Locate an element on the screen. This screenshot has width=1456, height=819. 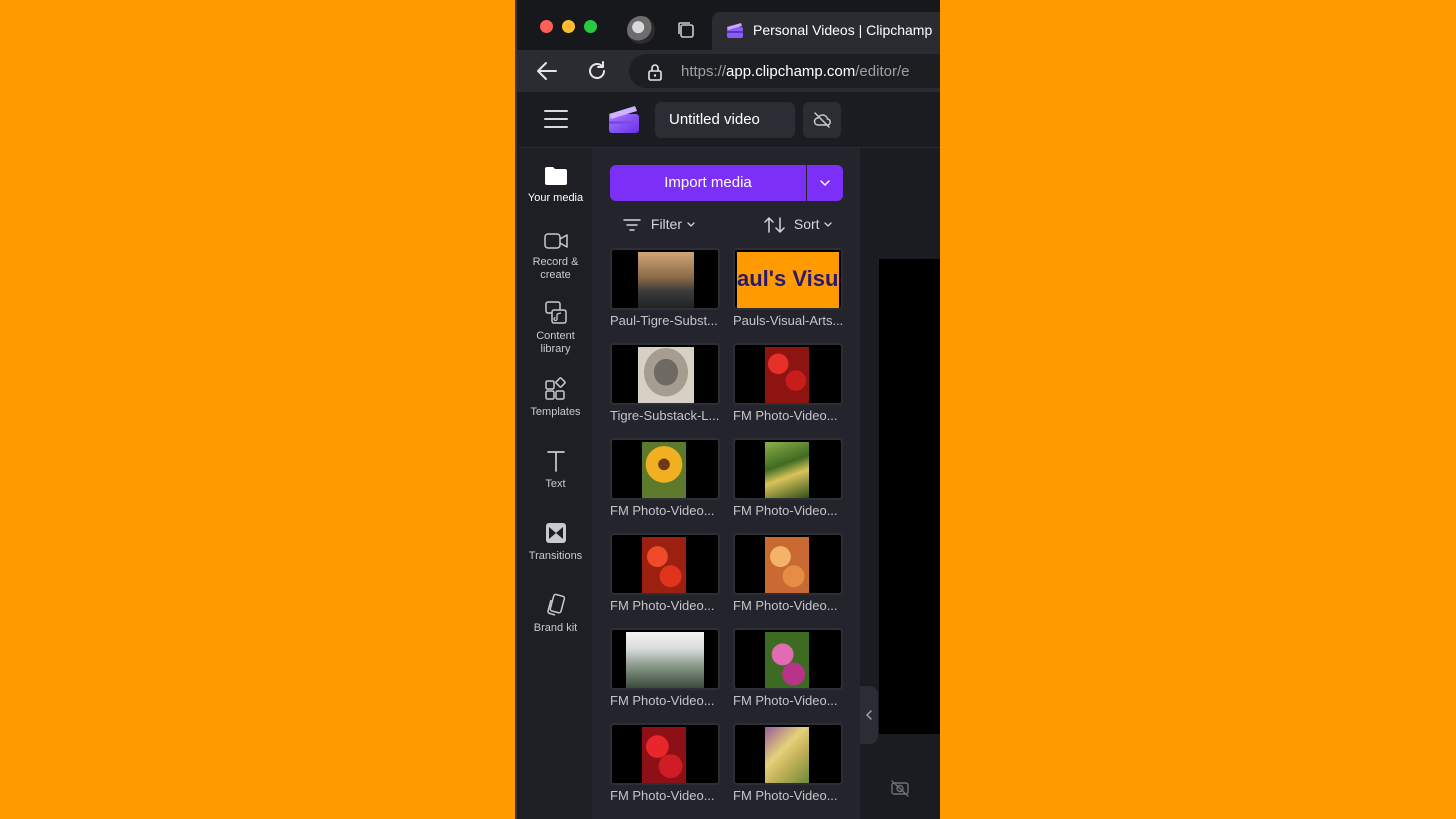
sort-button: Sort is located at coordinates (798, 224).